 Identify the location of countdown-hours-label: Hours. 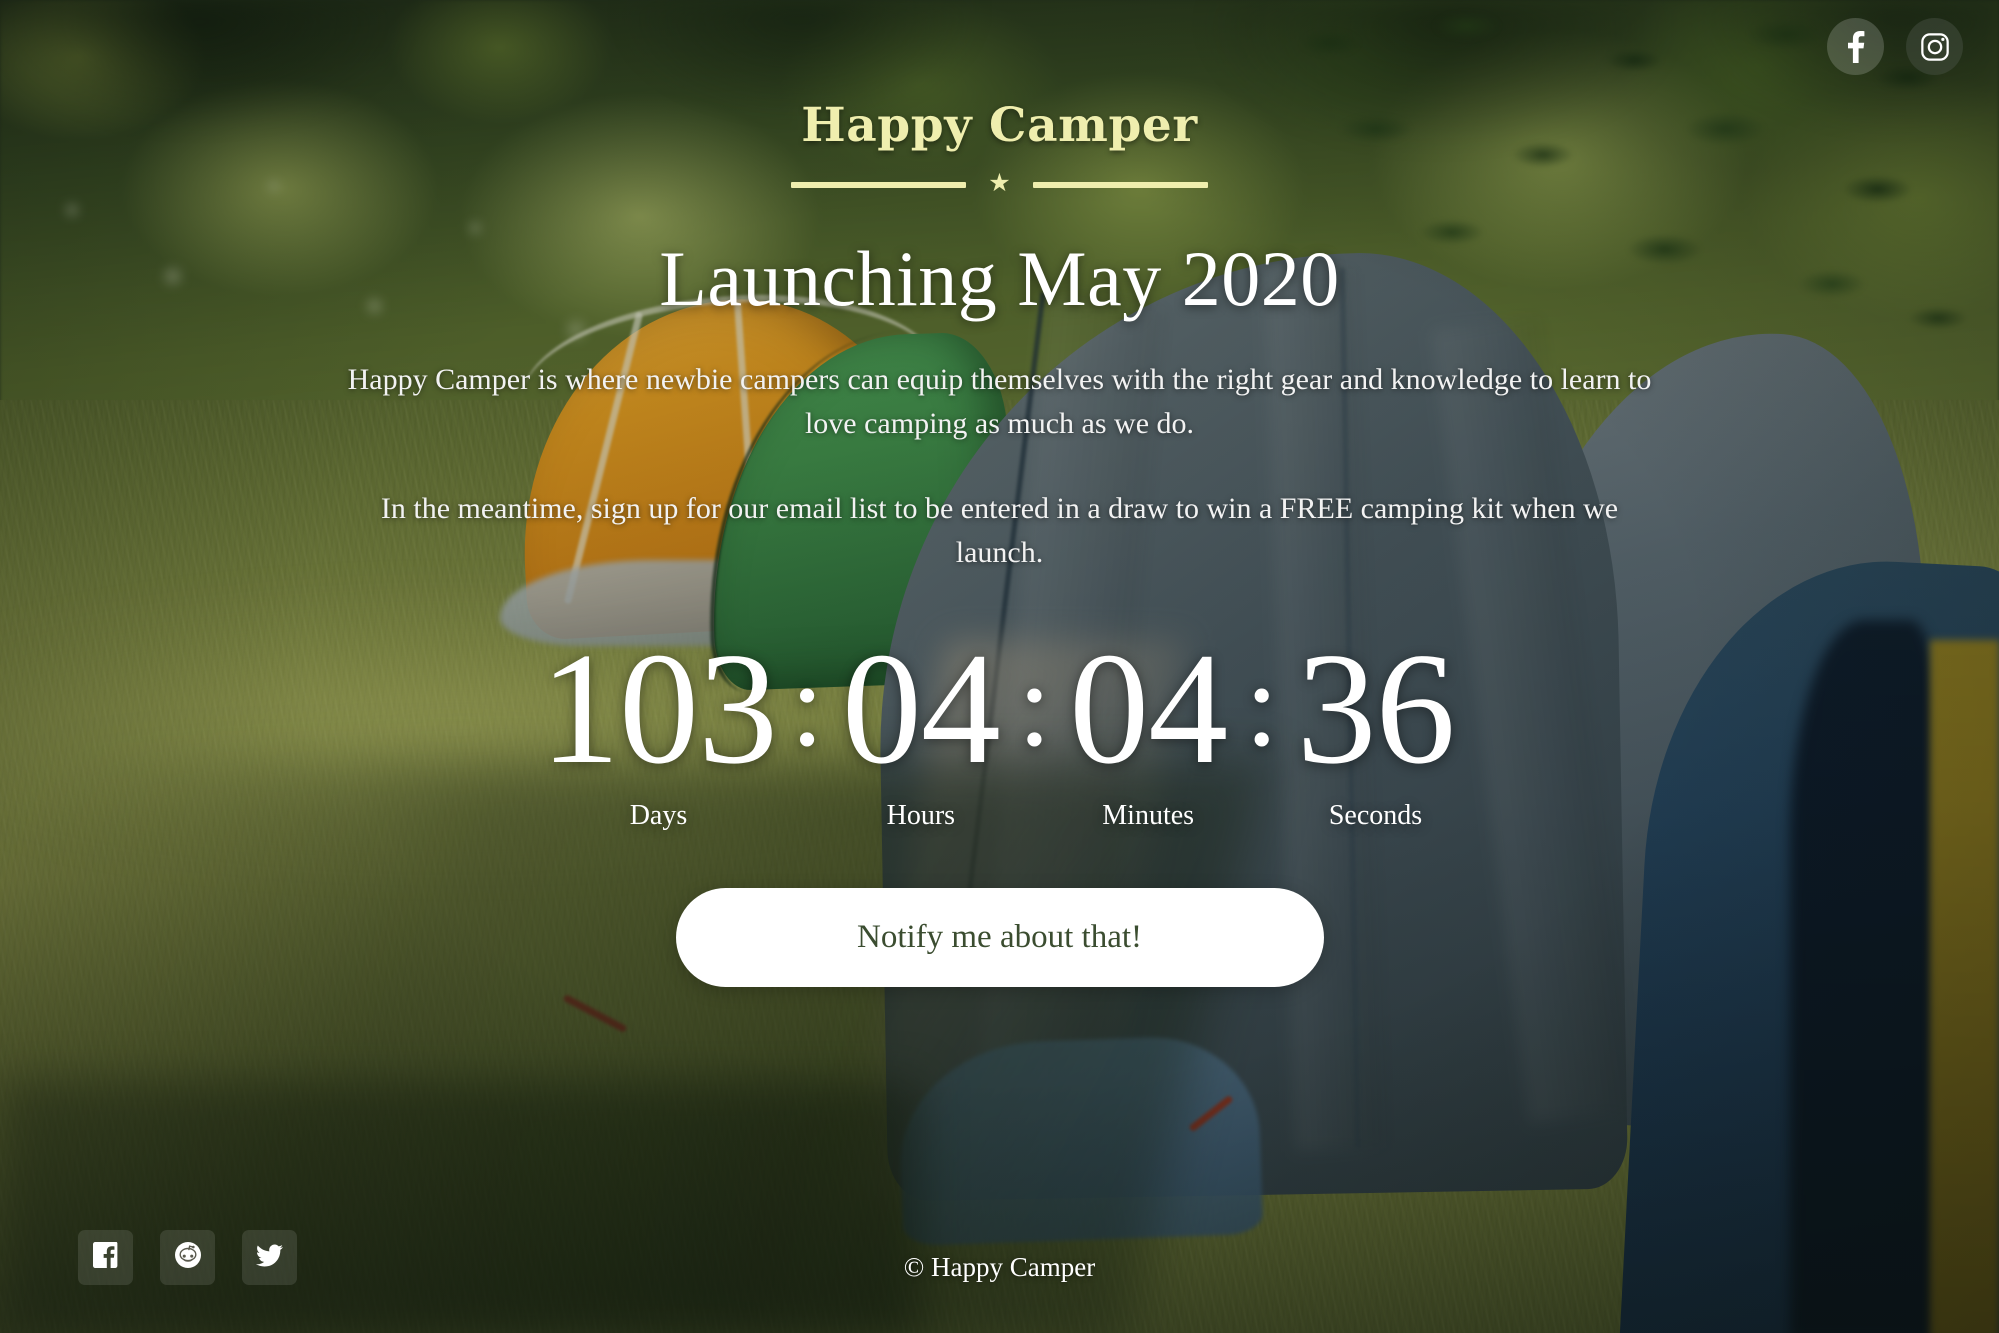
(921, 815).